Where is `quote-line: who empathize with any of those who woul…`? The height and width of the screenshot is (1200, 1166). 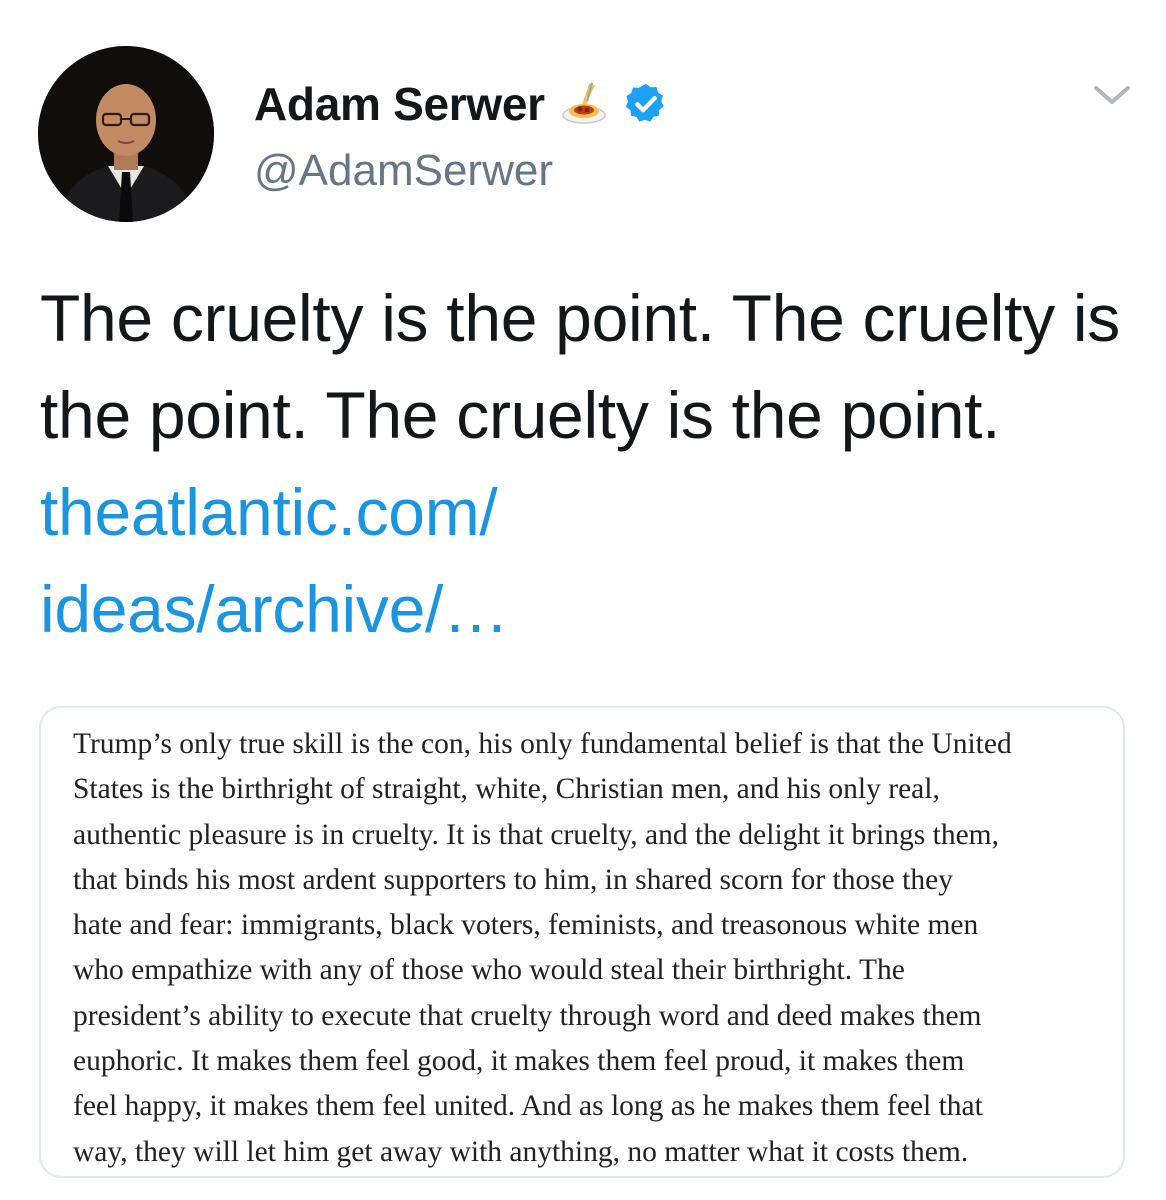
quote-line: who empathize with any of those who woul… is located at coordinates (489, 970).